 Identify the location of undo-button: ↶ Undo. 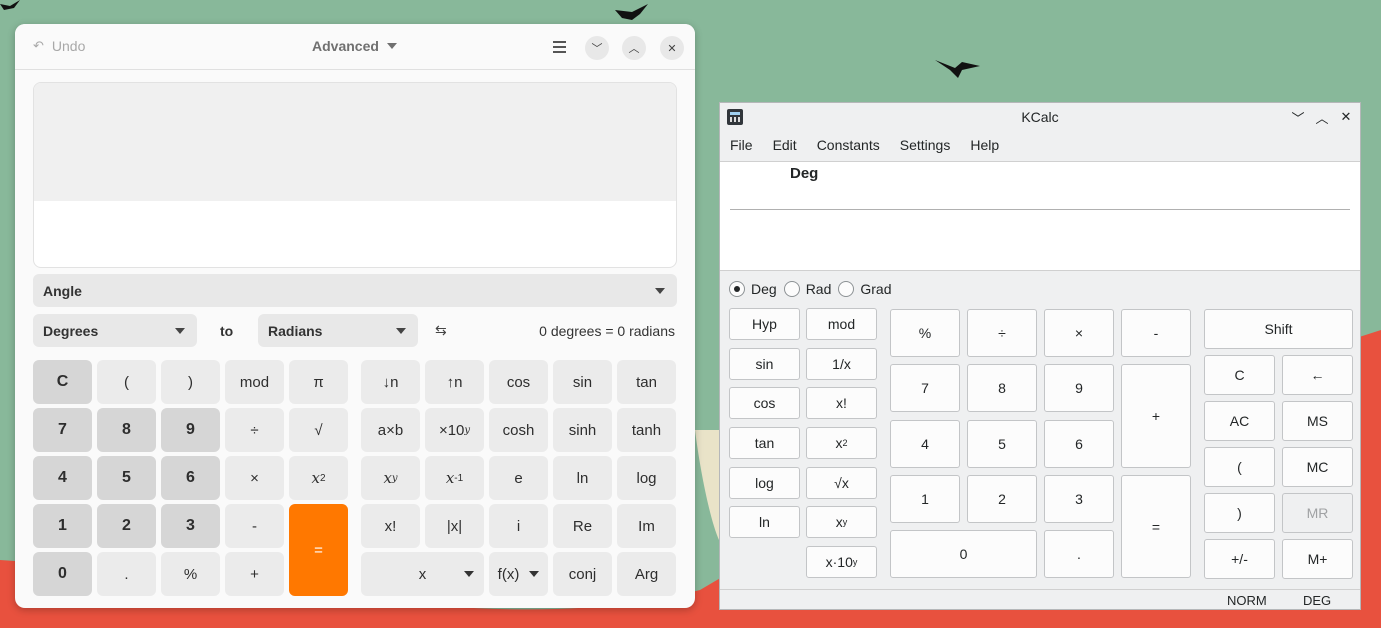
(59, 46).